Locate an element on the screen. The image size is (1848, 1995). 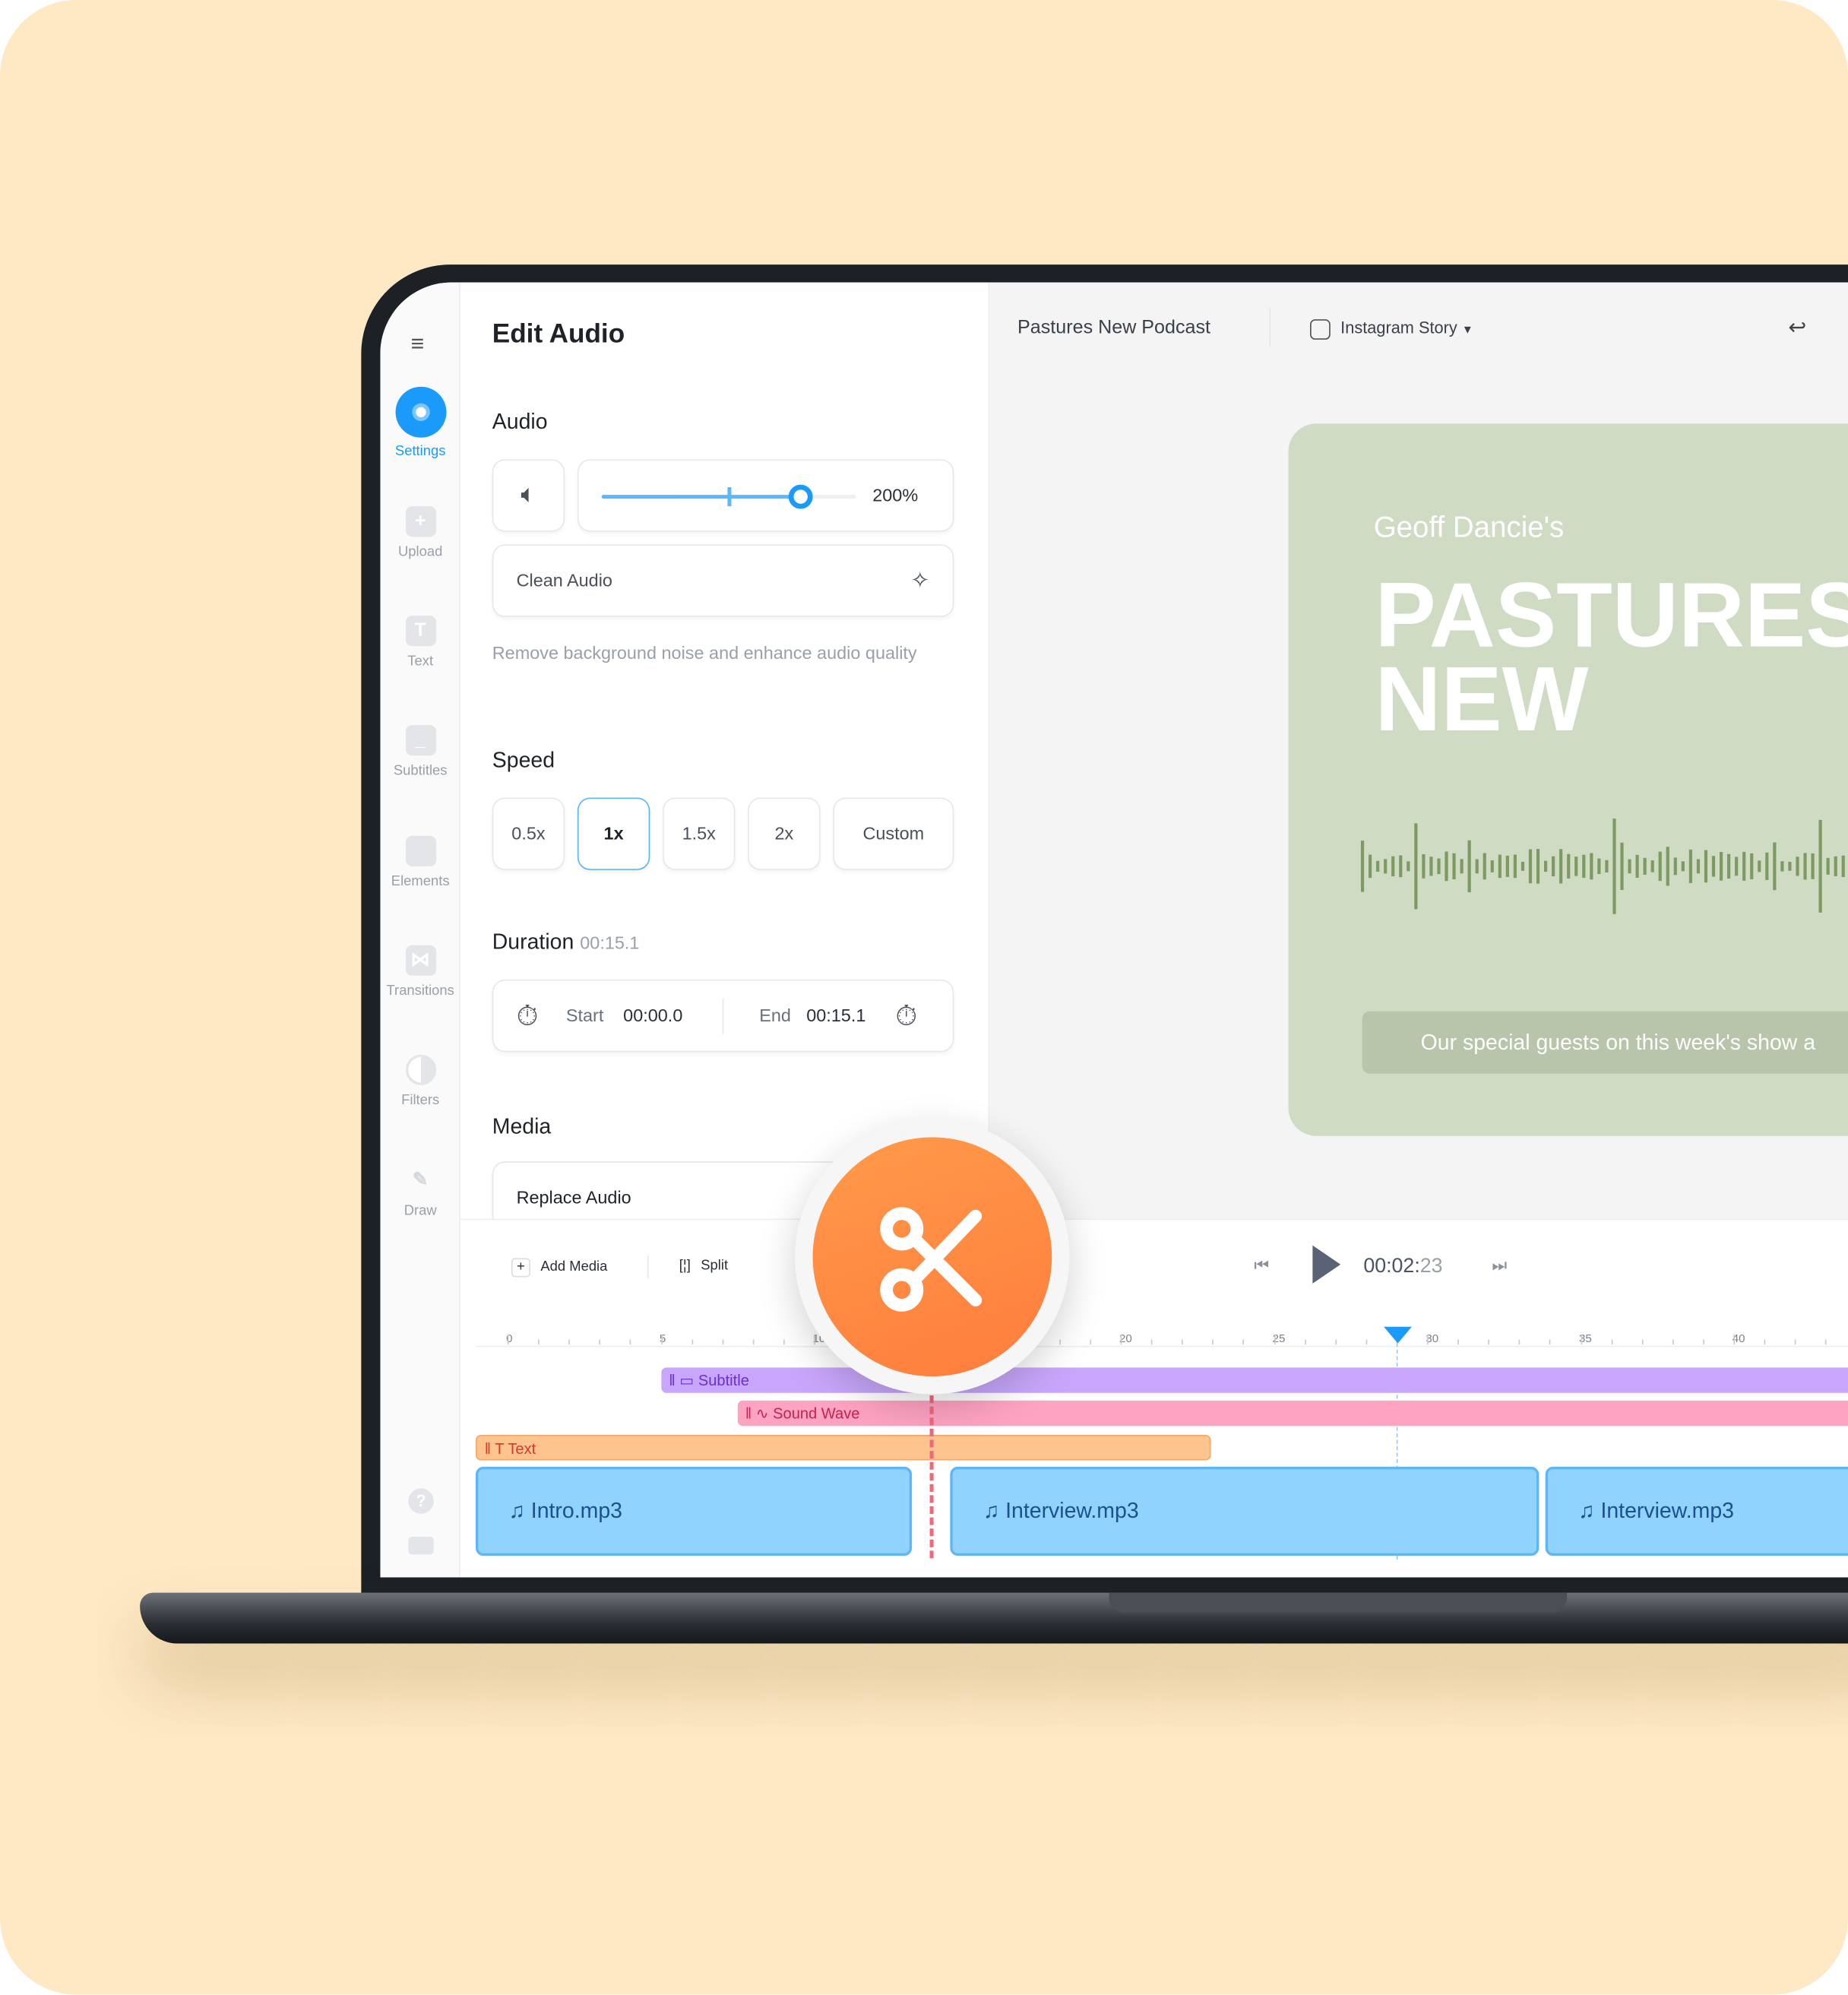
speed-option: 0.5x is located at coordinates (528, 834).